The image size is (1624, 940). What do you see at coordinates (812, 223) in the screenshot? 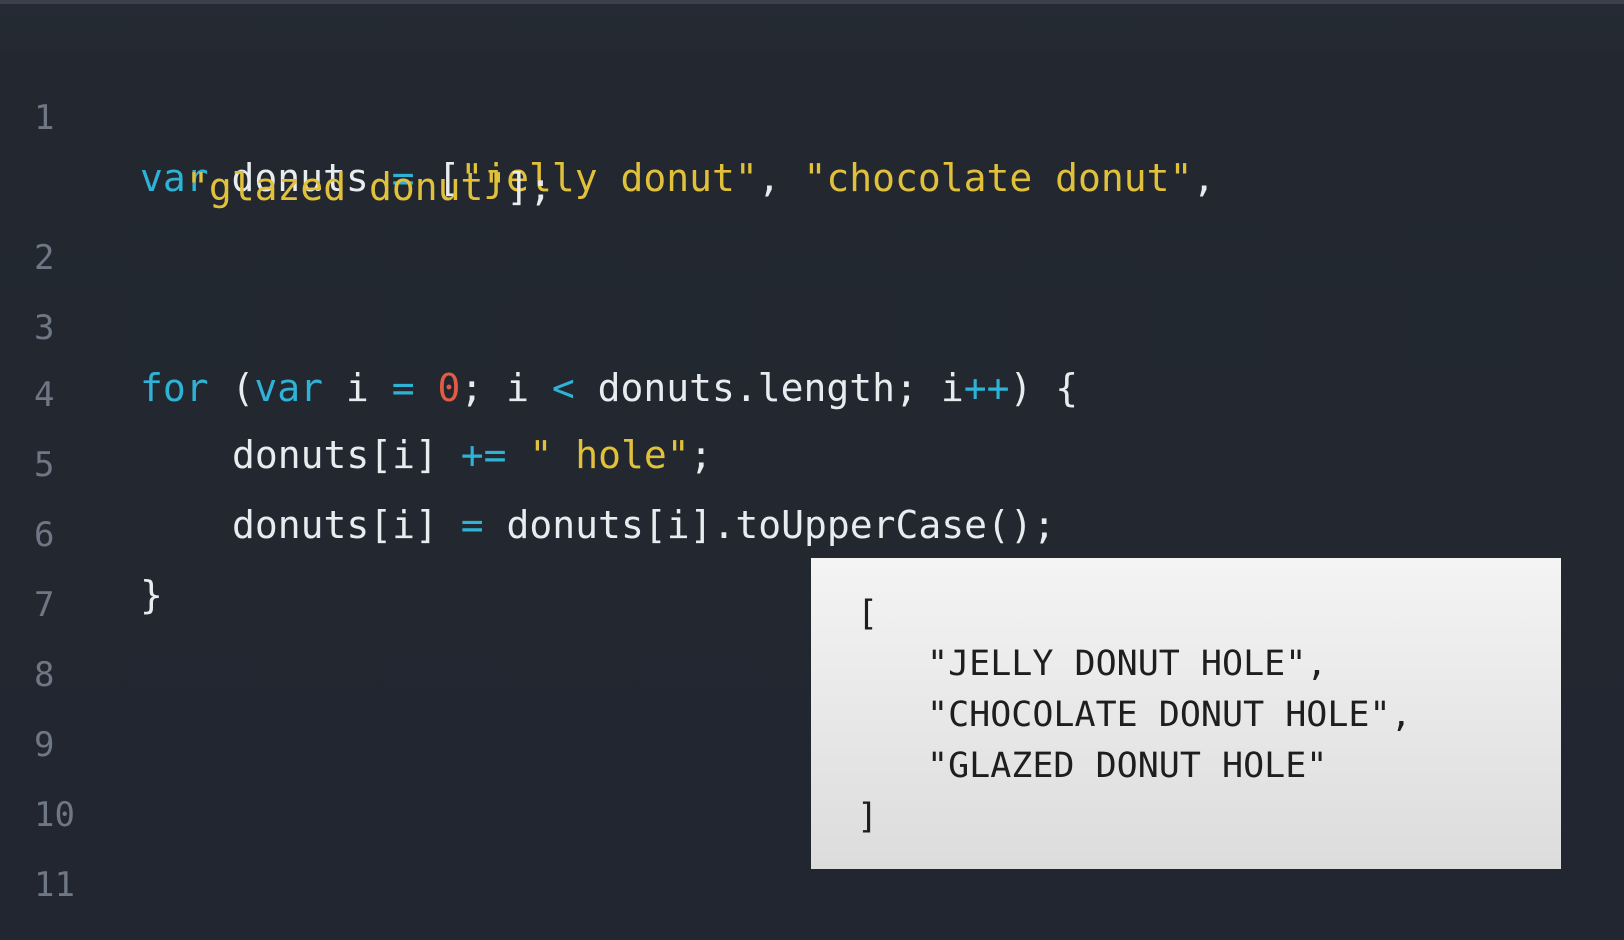
I see `code-line-2: 2` at bounding box center [812, 223].